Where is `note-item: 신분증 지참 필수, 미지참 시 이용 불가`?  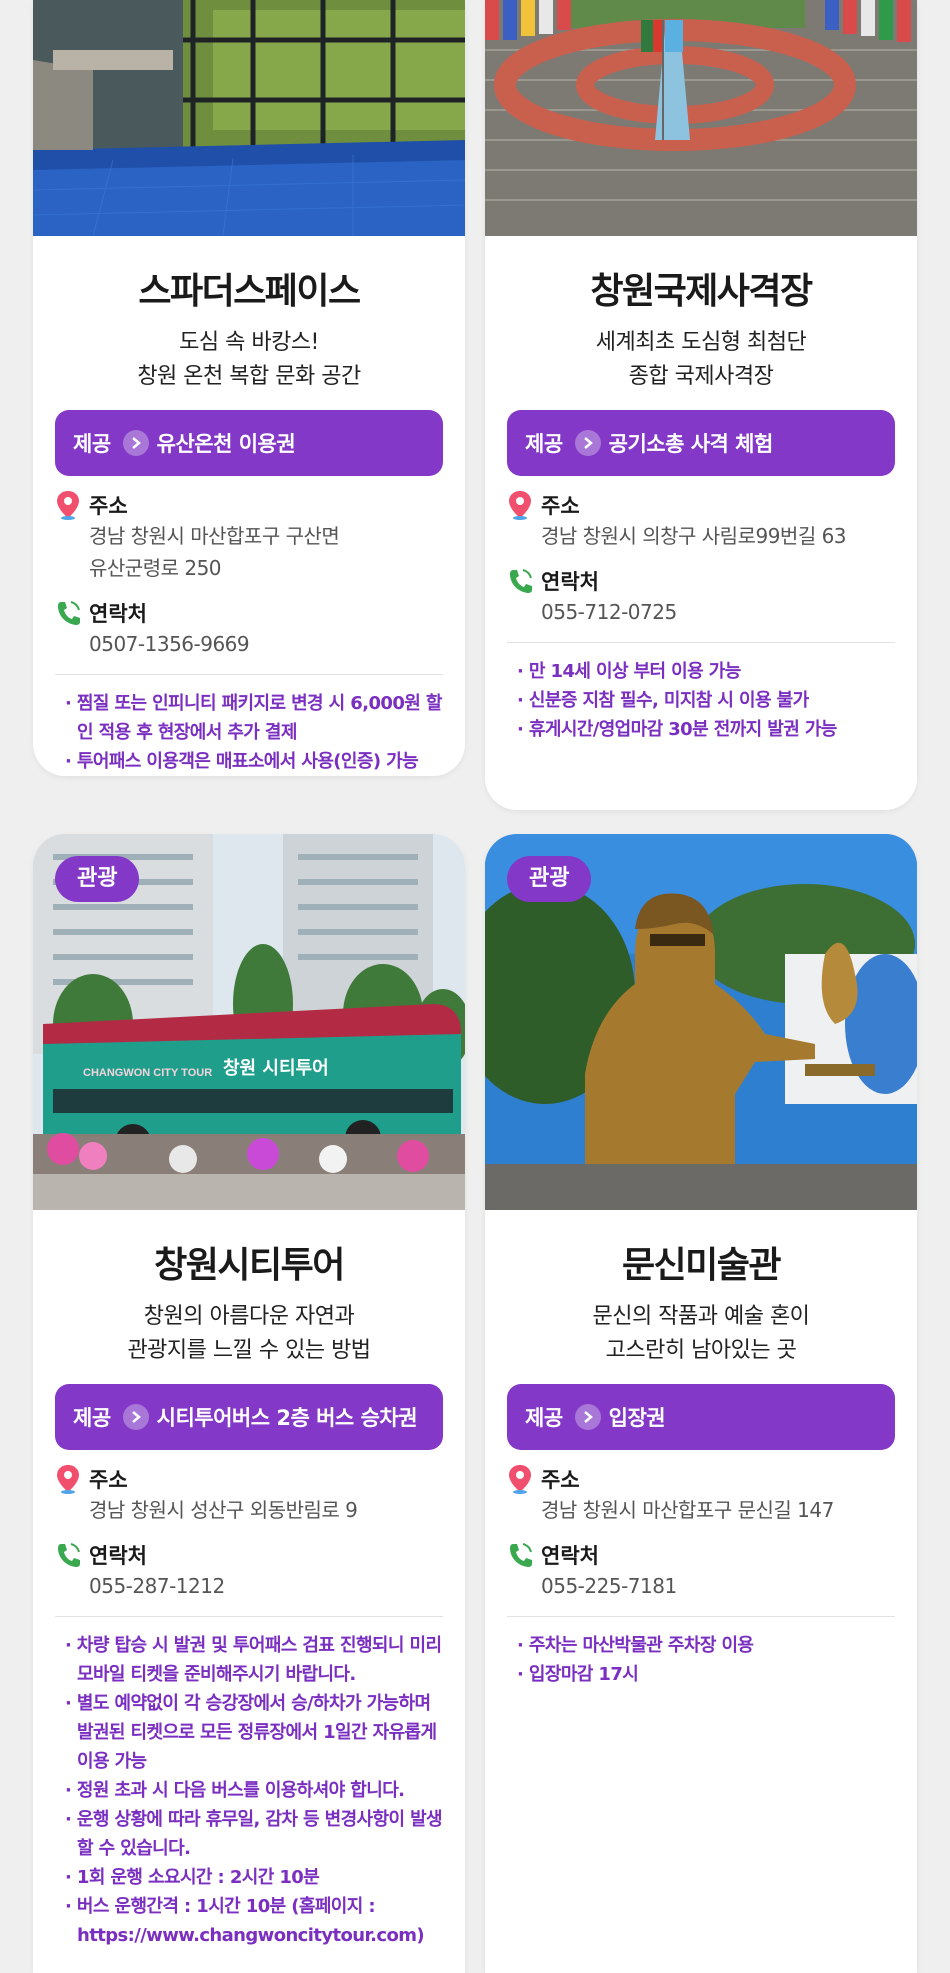
note-item: 신분증 지참 필수, 미지참 시 이용 불가 is located at coordinates (706, 700).